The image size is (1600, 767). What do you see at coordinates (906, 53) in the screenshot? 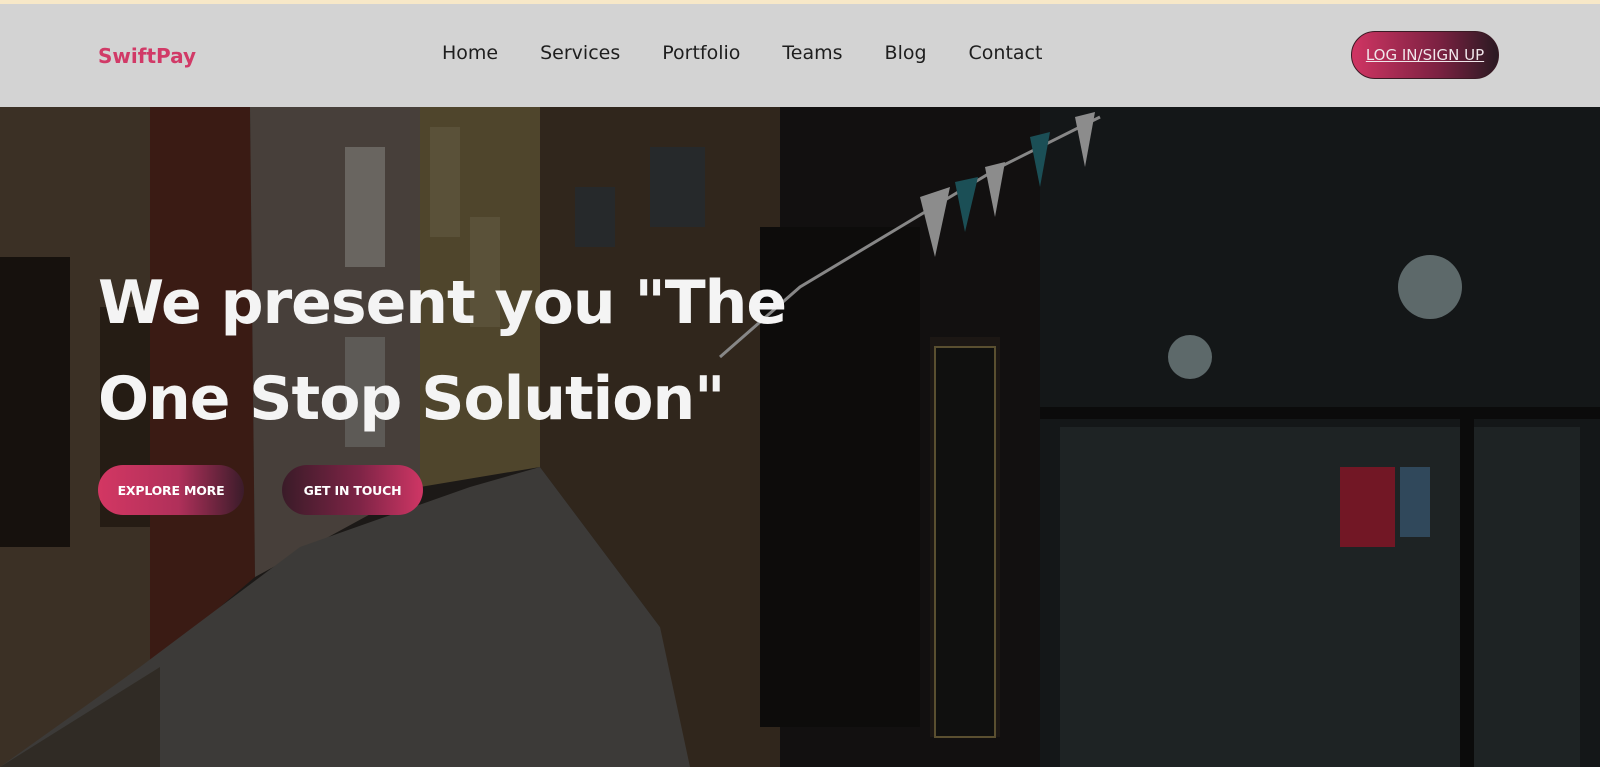
I see `nav-blog: Blog` at bounding box center [906, 53].